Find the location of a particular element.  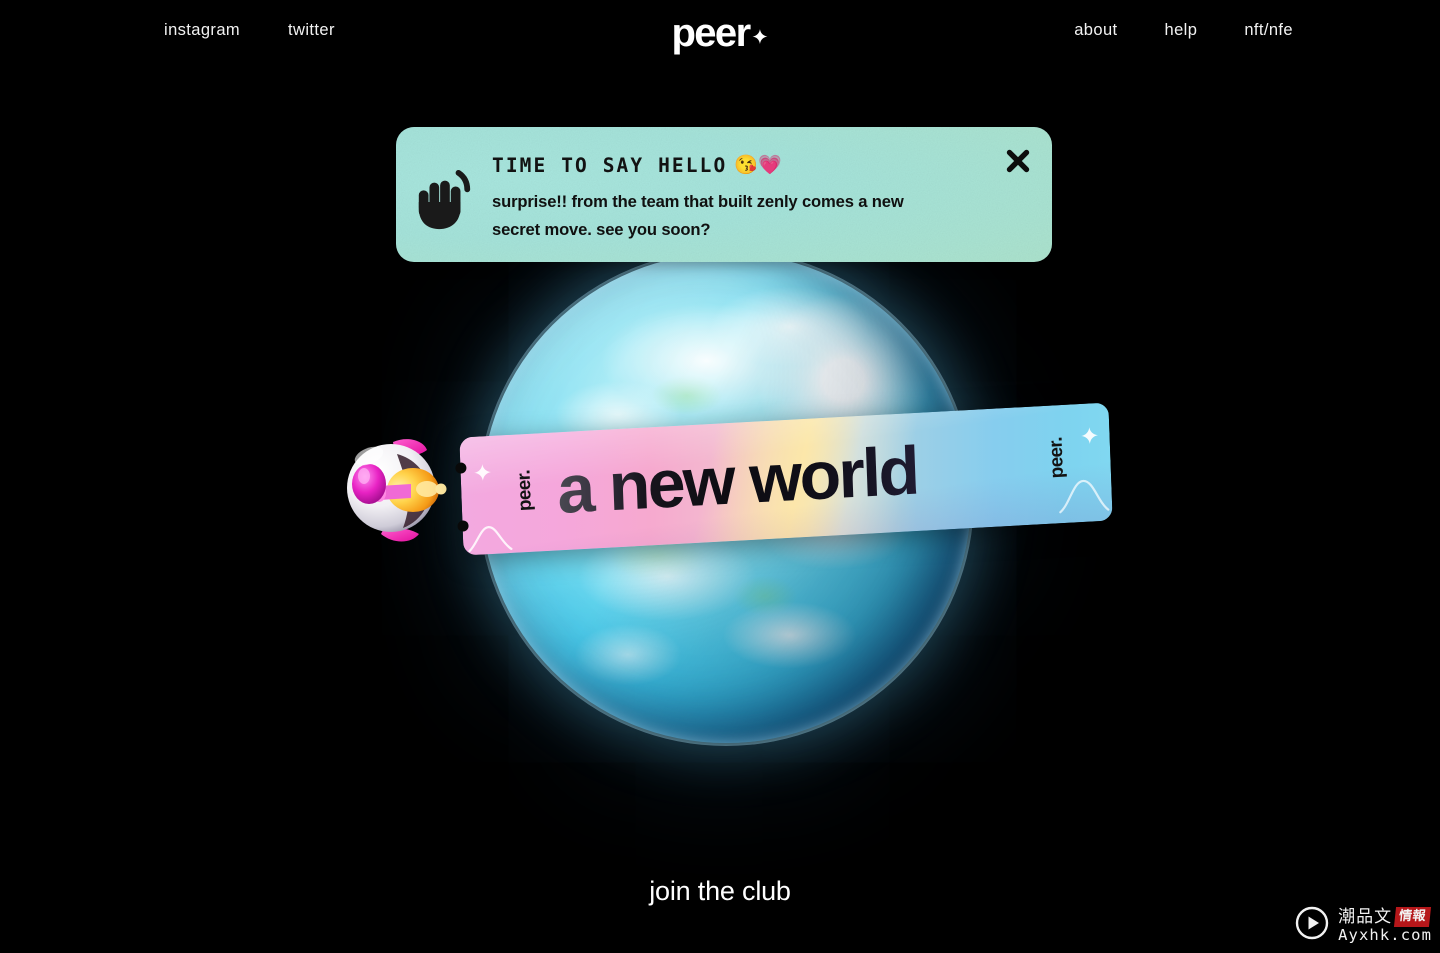

hello-banner-title: TIME TO SAY HELLO 😘💗 is located at coordinates (742, 165).